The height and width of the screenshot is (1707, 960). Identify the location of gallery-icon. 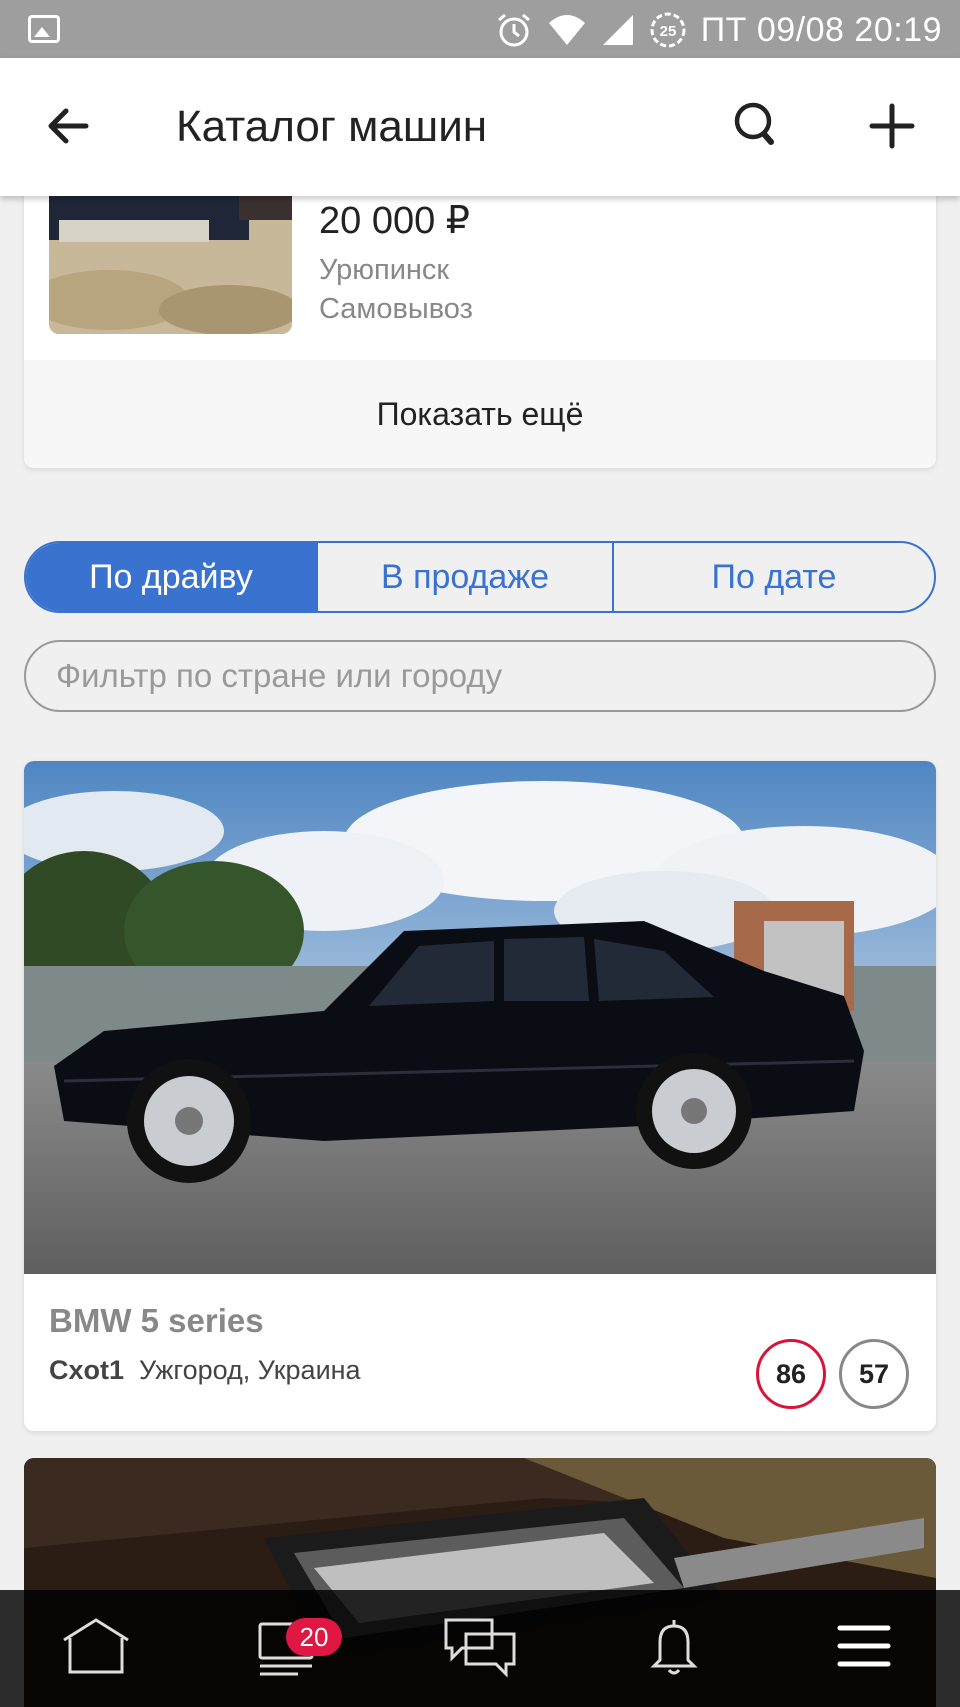
(44, 29).